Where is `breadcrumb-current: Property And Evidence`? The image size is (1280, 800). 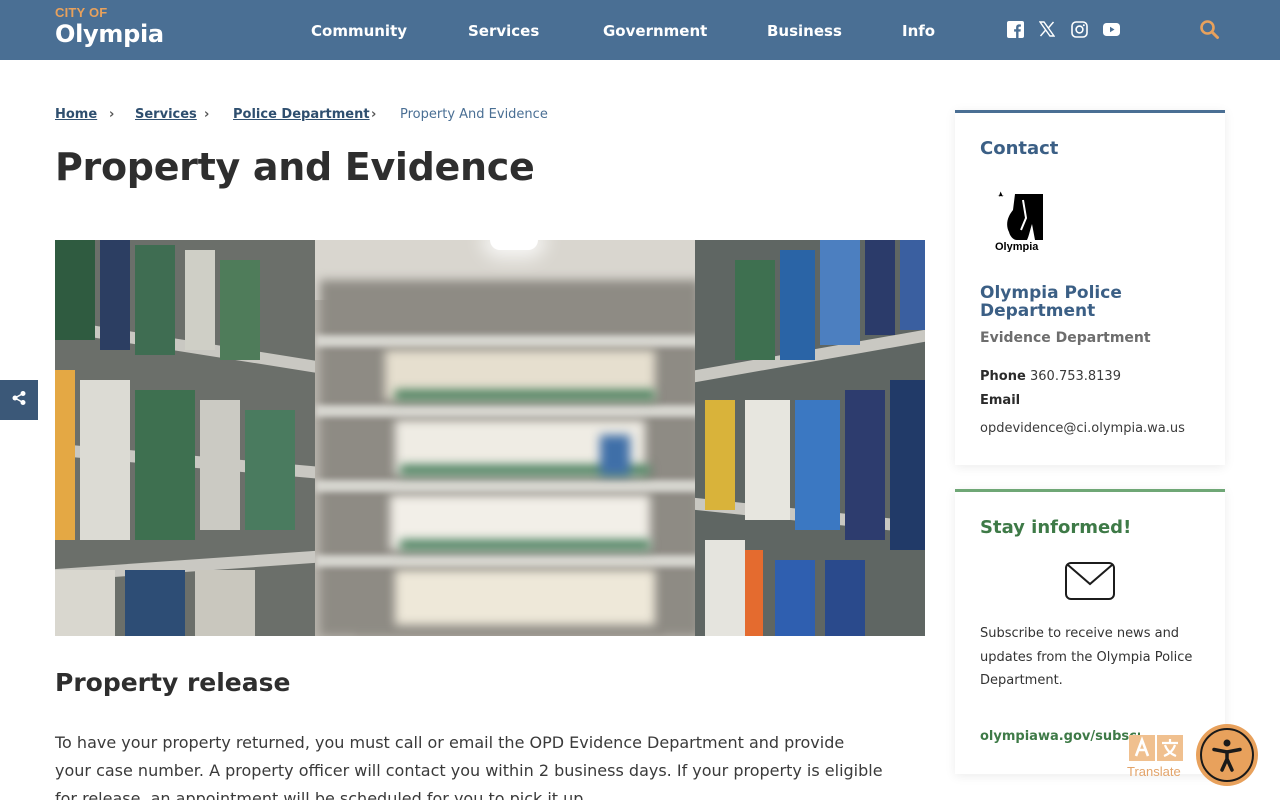
breadcrumb-current: Property And Evidence is located at coordinates (474, 114).